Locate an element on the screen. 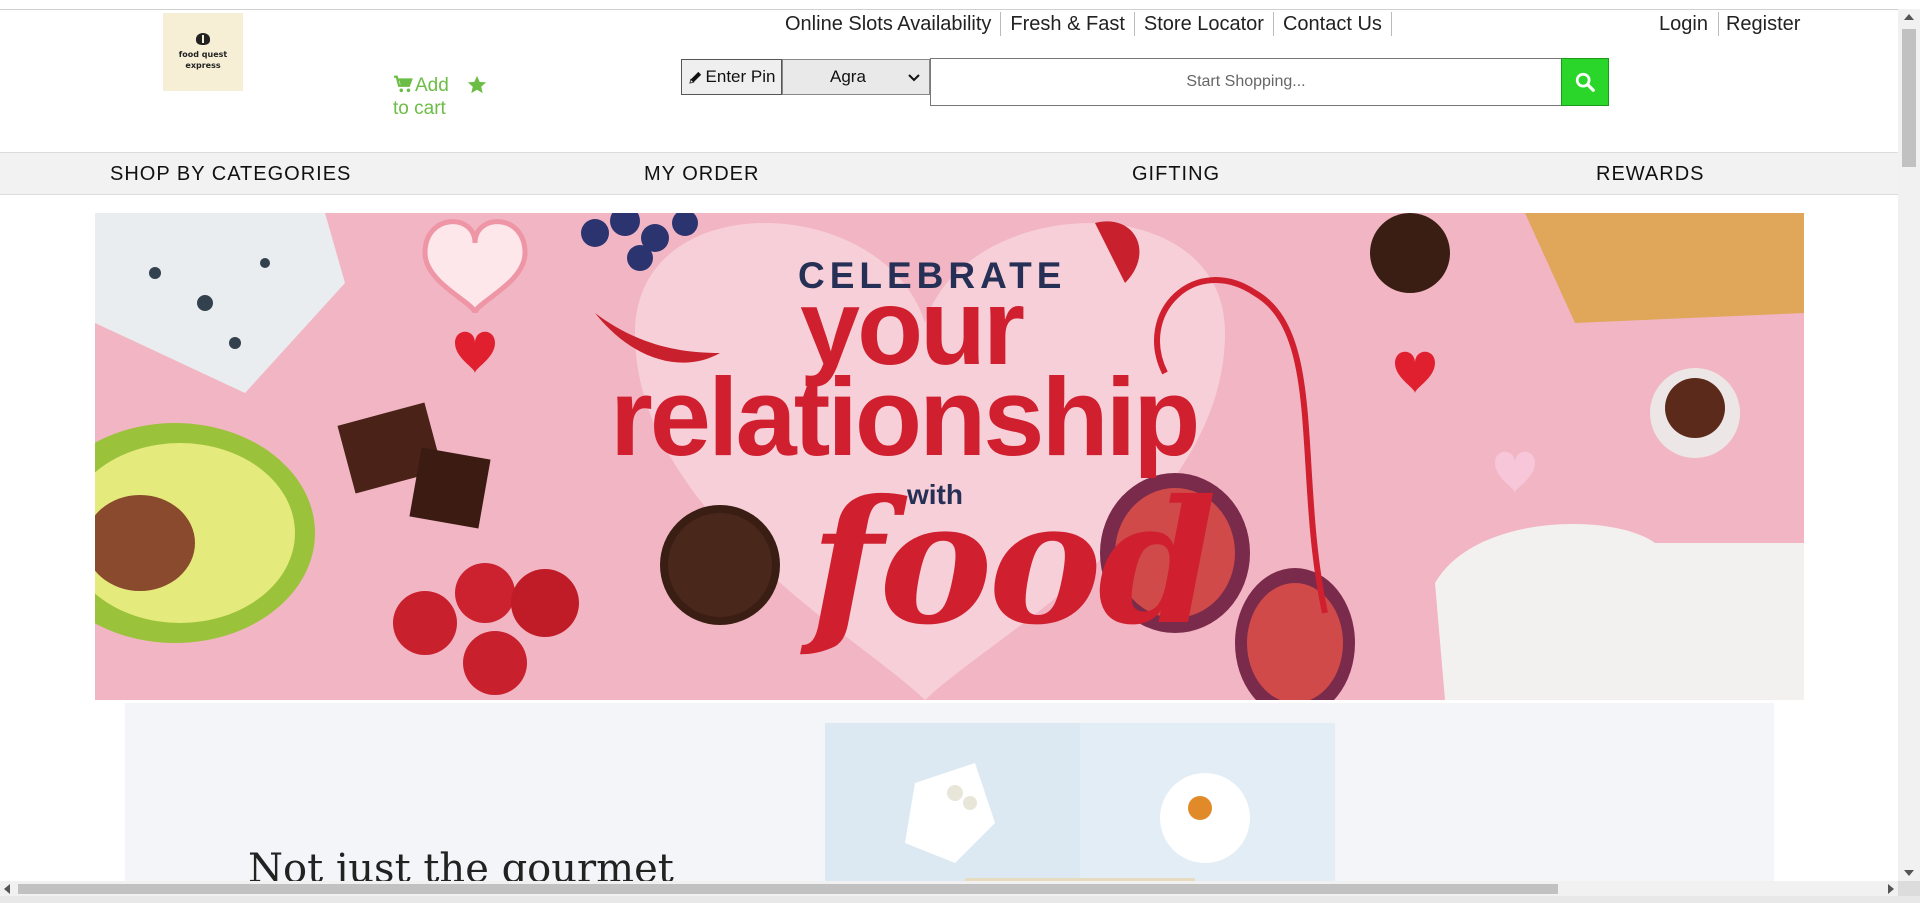  promo-image is located at coordinates (1080, 813).